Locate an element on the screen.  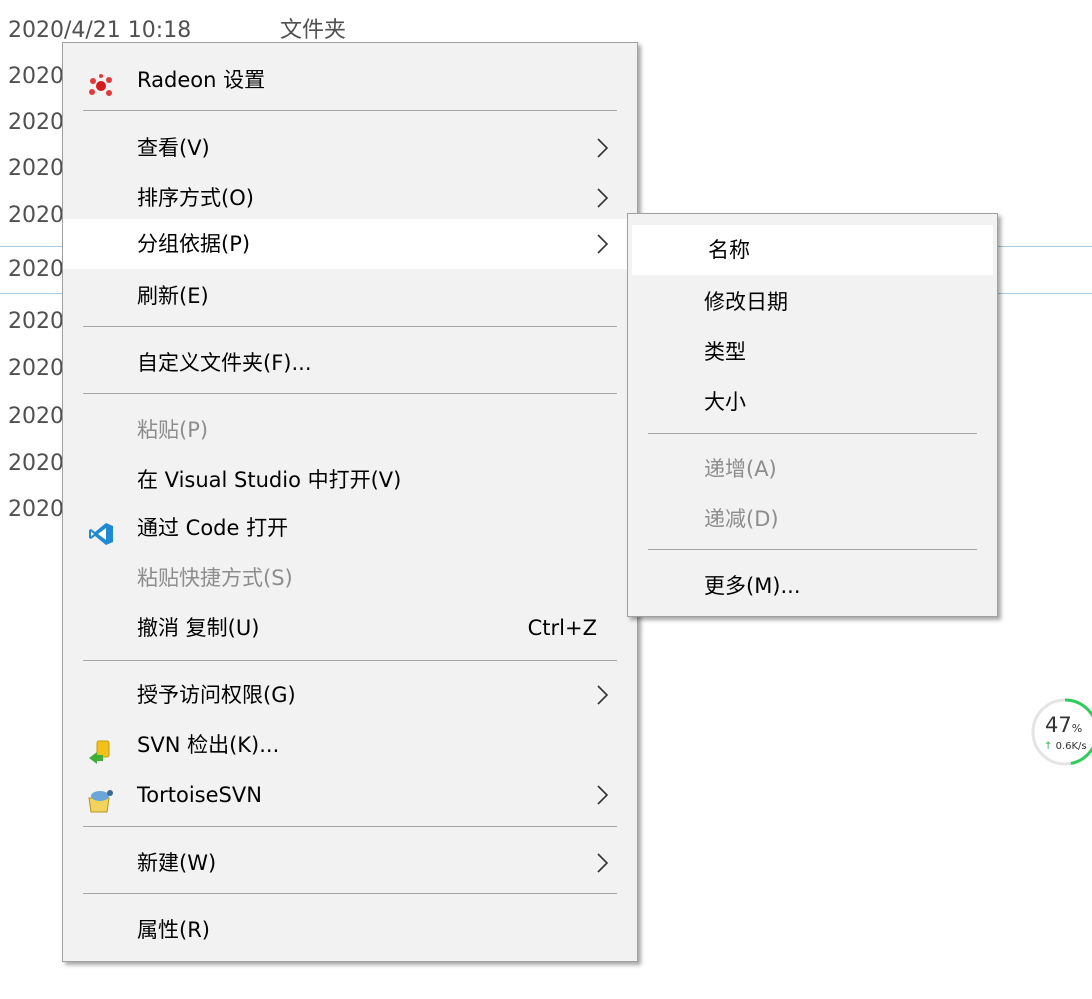
menu-item-label: Radeon 设置 is located at coordinates (201, 80).